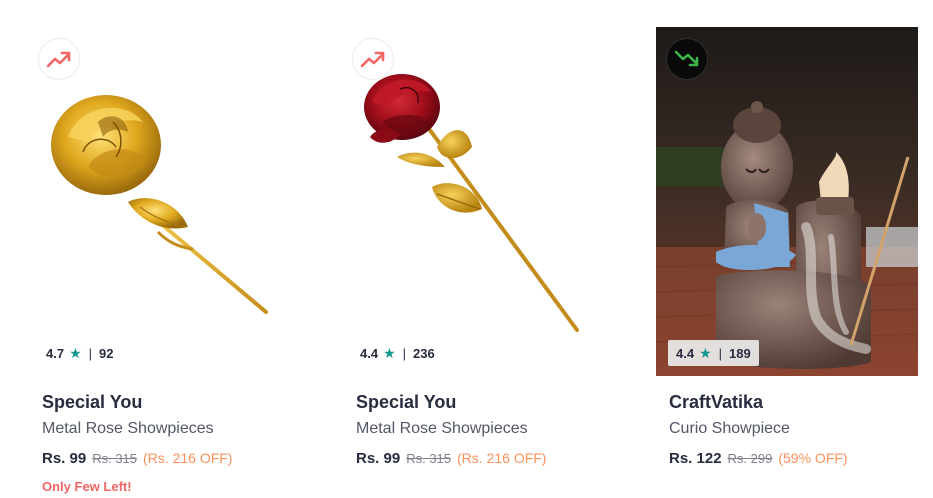 Image resolution: width=933 pixels, height=498 pixels. Describe the element at coordinates (397, 353) in the screenshot. I see `rating-badge: 4.4 ★ | 236` at that location.